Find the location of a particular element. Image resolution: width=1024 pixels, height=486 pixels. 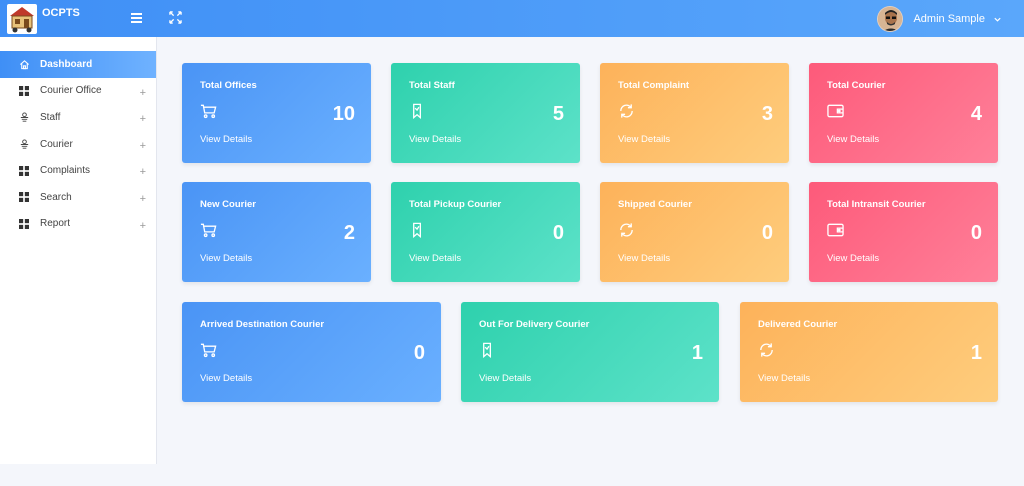

sidebar-item-dashboard: Dashboard is located at coordinates (78, 64).